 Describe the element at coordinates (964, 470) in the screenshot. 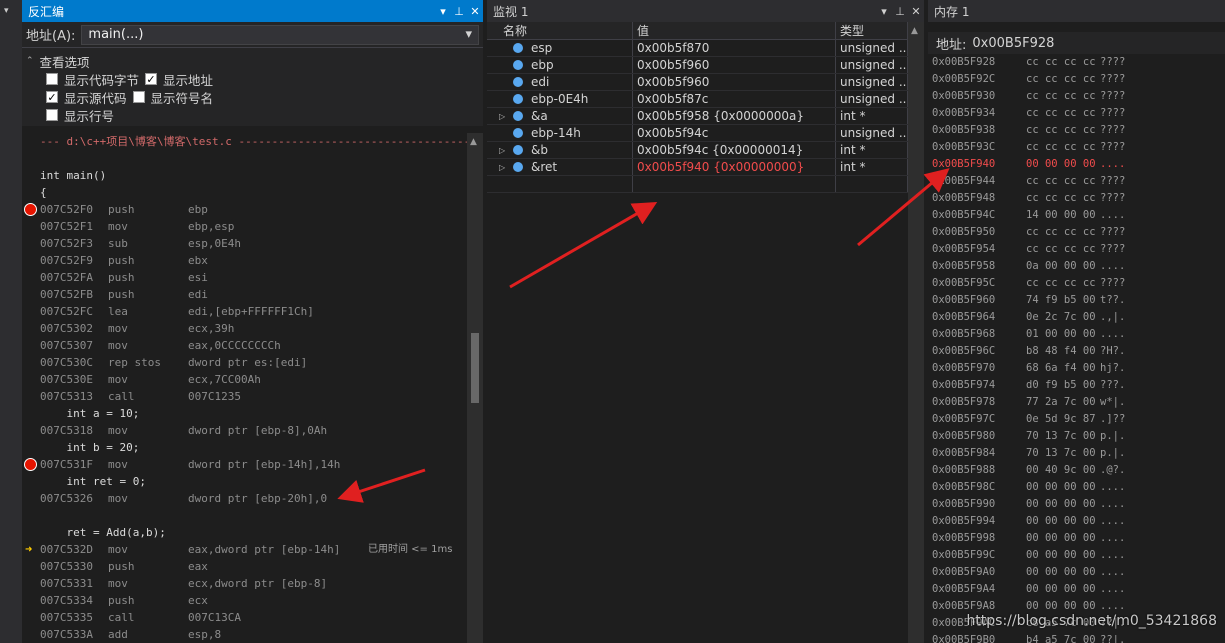

I see `memory-address: 0x00B5F988` at that location.